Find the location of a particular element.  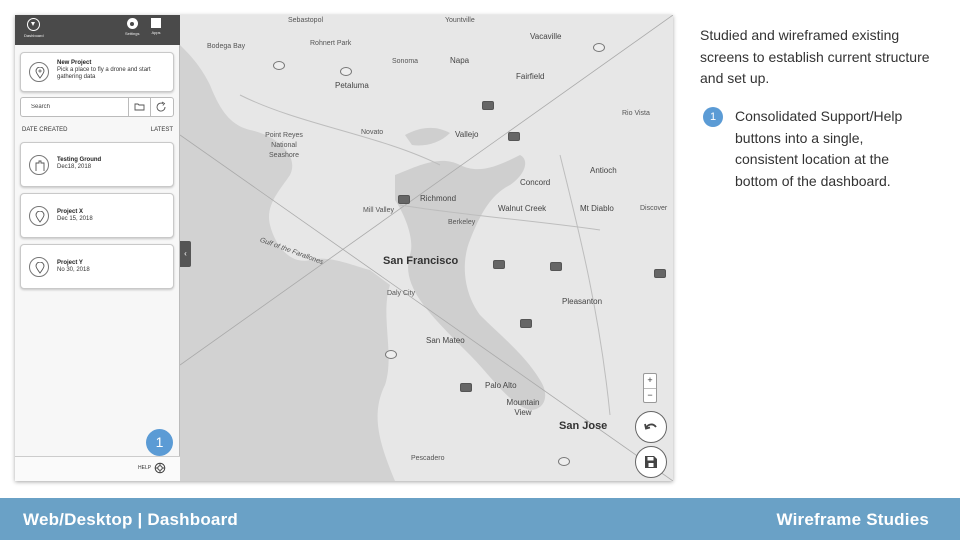

save-icon is located at coordinates (651, 462).